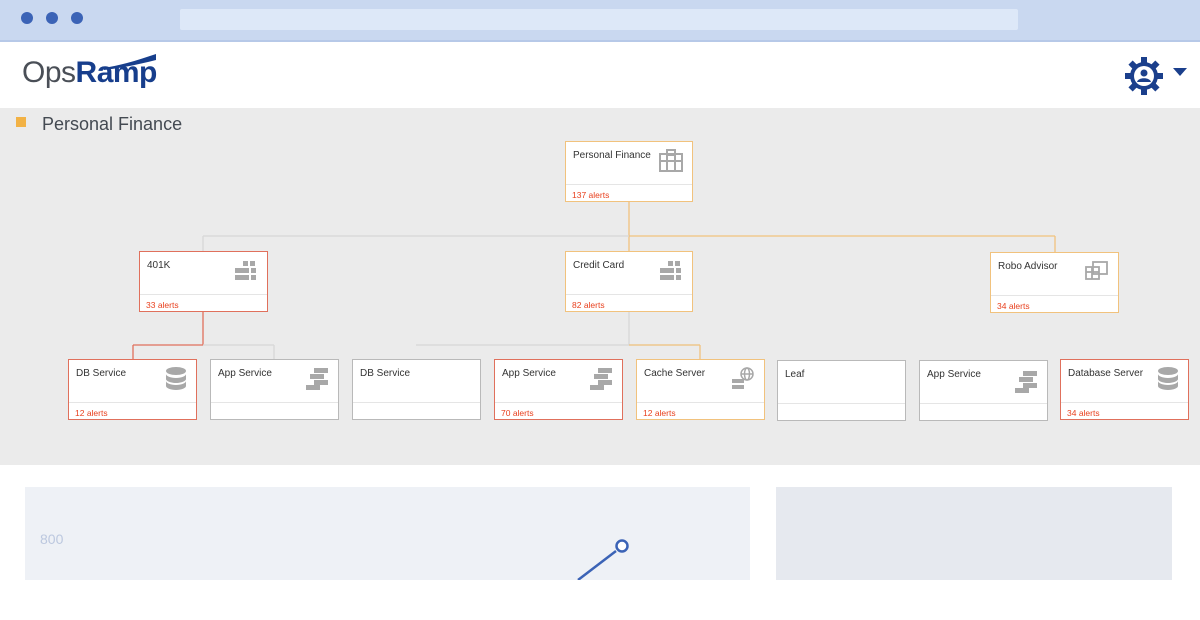 The image size is (1200, 620). Describe the element at coordinates (159, 265) in the screenshot. I see `node-label: 401K` at that location.